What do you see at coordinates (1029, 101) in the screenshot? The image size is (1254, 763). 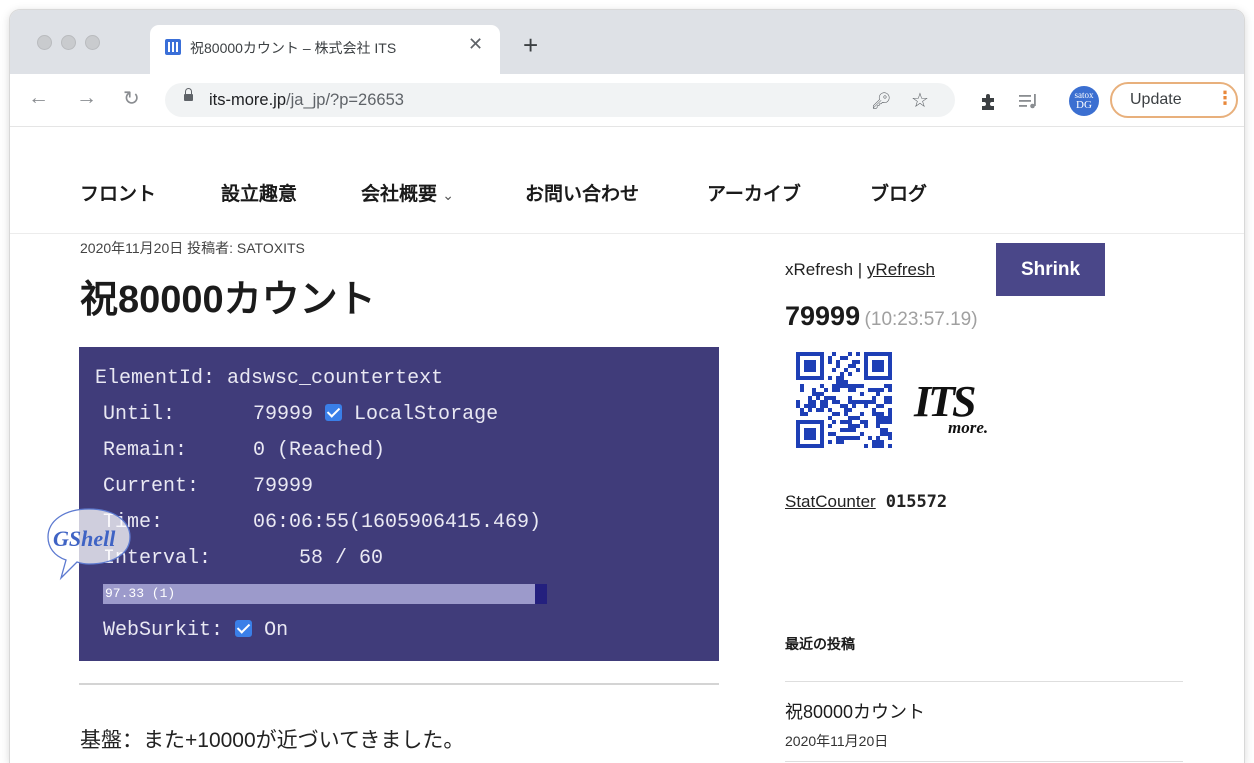 I see `media-queue-icon` at bounding box center [1029, 101].